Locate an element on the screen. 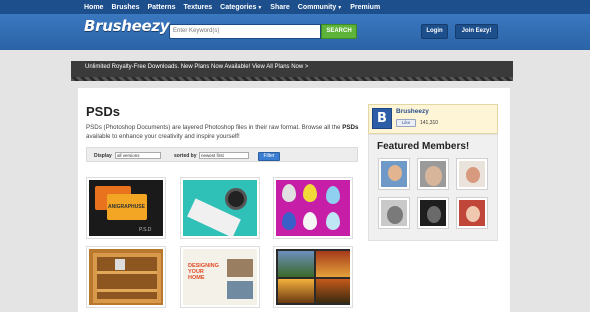  facebook-like-button: Like is located at coordinates (406, 123).